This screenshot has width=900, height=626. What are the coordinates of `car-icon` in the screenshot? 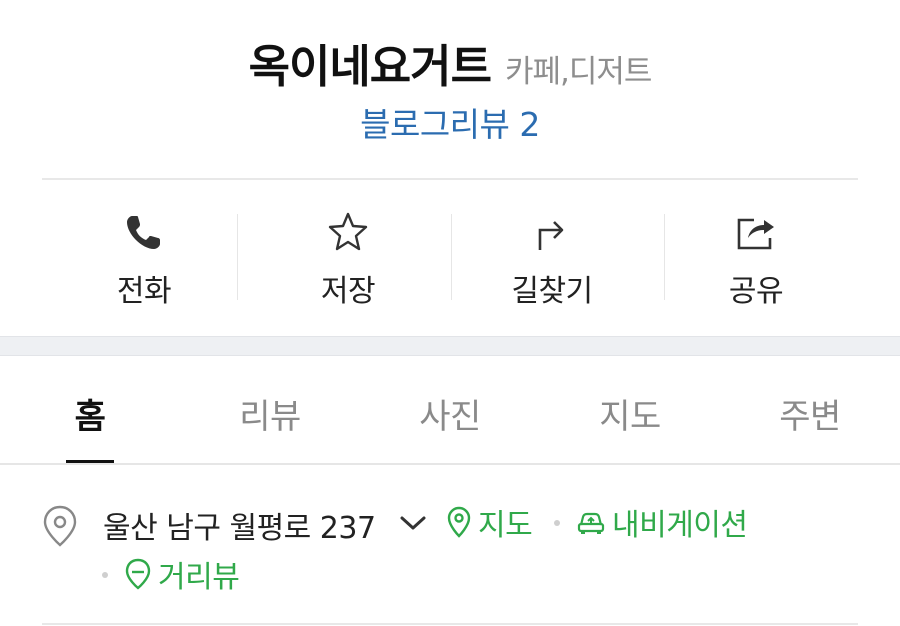 It's located at (591, 523).